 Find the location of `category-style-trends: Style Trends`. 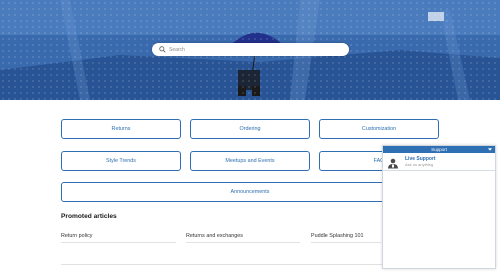

category-style-trends: Style Trends is located at coordinates (121, 161).